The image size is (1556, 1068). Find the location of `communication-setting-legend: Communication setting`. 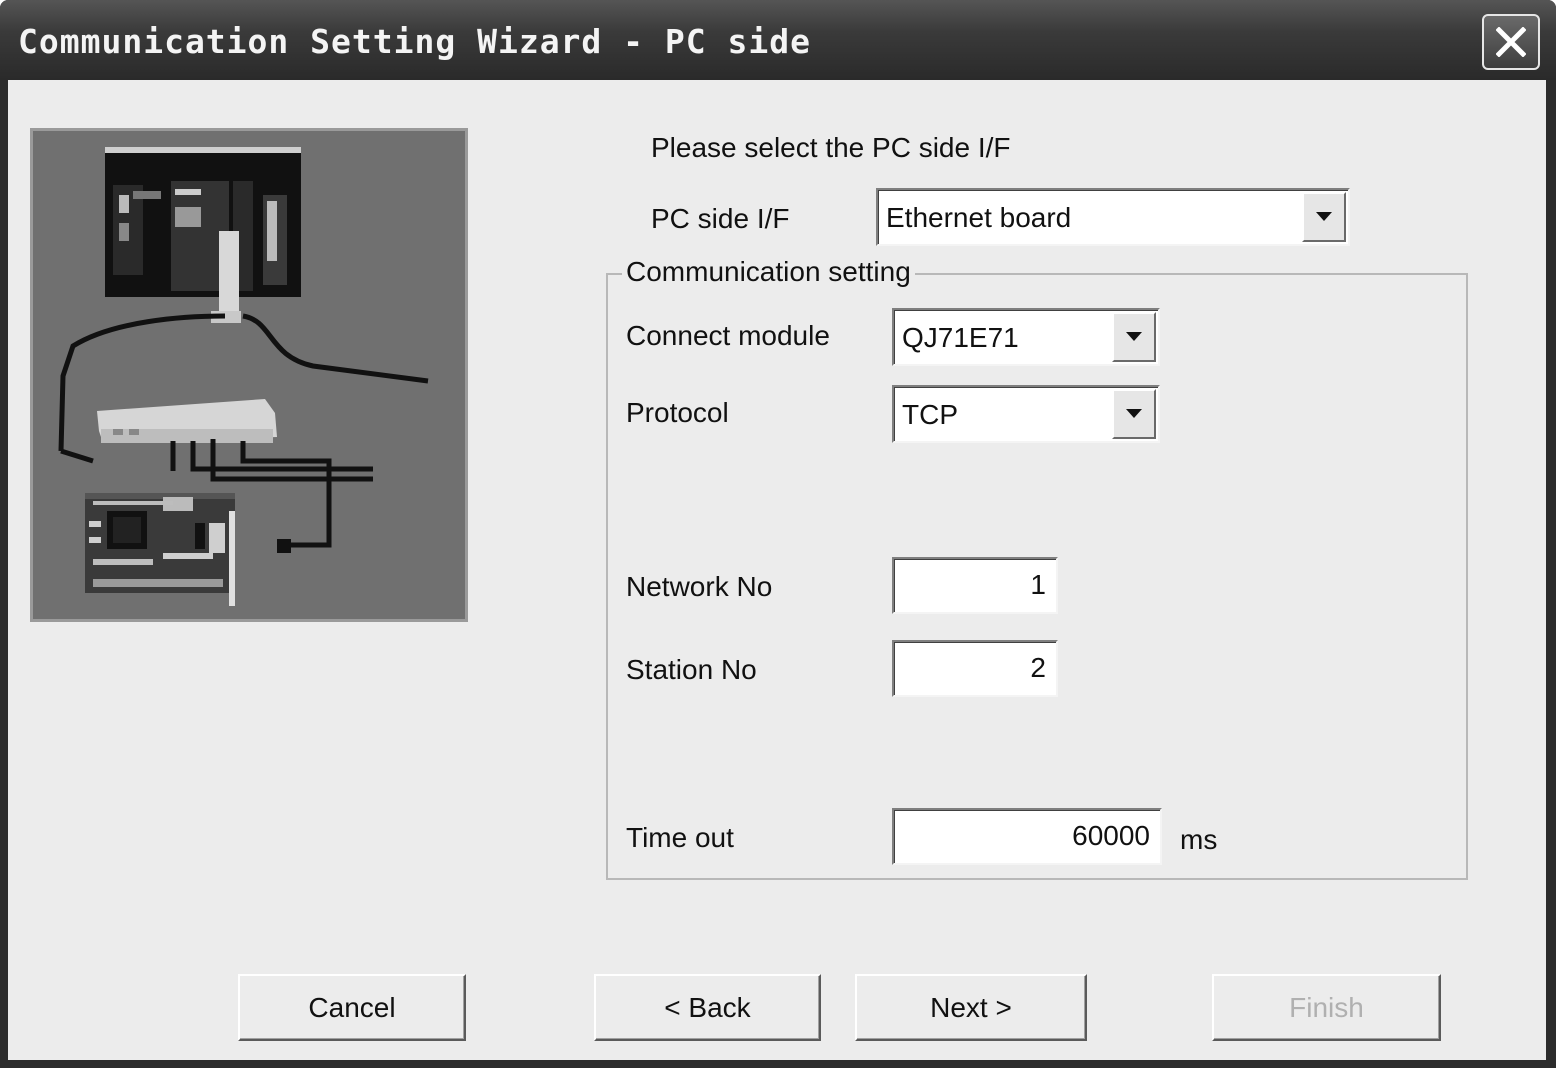

communication-setting-legend: Communication setting is located at coordinates (768, 272).